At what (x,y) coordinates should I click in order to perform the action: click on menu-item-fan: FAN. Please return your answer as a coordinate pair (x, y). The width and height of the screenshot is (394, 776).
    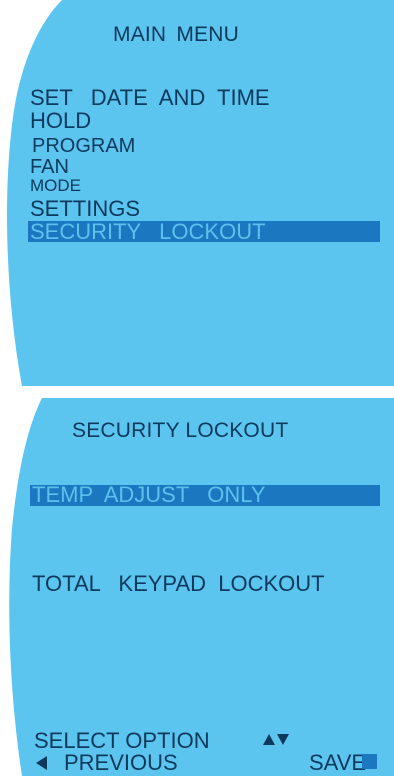
    Looking at the image, I should click on (49, 167).